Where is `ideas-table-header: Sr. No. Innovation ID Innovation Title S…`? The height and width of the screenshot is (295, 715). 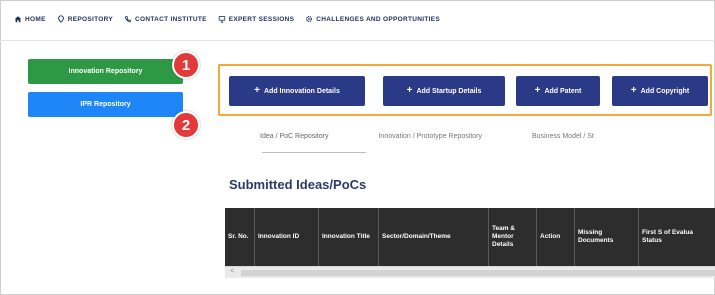
ideas-table-header: Sr. No. Innovation ID Innovation Title S… is located at coordinates (470, 237).